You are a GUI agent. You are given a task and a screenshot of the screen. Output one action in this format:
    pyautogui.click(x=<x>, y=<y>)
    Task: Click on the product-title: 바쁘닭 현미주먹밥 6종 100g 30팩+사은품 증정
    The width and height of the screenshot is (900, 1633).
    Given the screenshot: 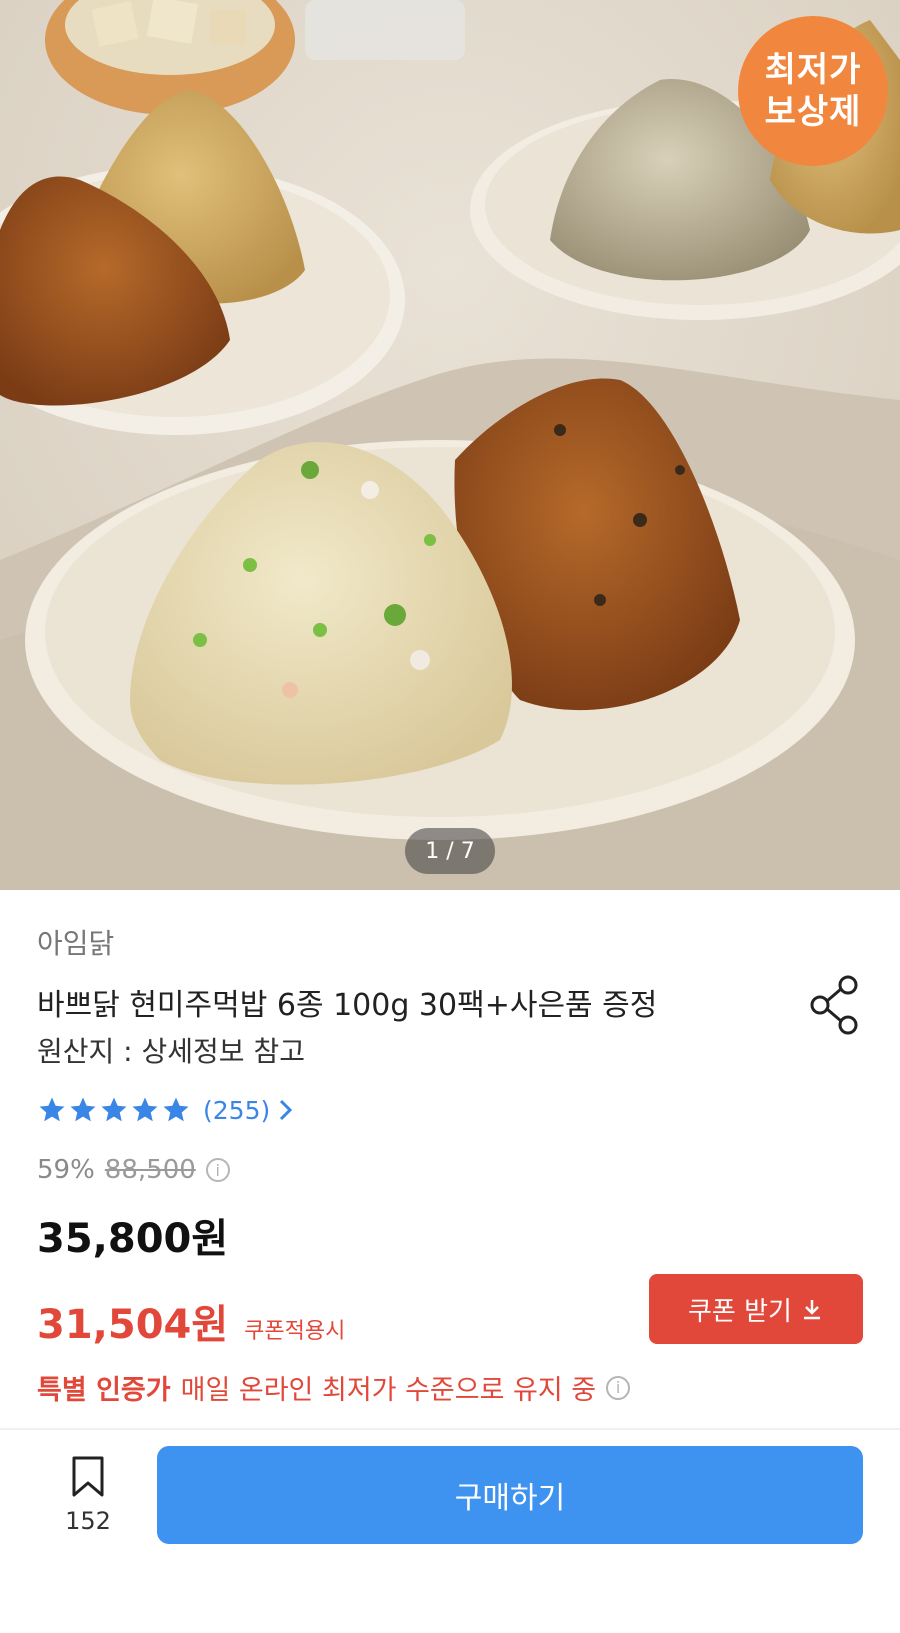 What is the action you would take?
    pyautogui.click(x=347, y=1005)
    